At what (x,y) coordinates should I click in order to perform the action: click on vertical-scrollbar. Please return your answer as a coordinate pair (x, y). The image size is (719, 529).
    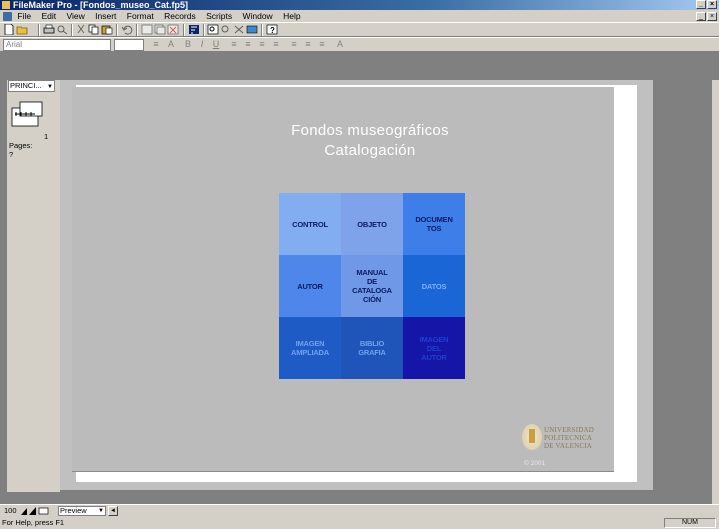
    Looking at the image, I should click on (715, 295).